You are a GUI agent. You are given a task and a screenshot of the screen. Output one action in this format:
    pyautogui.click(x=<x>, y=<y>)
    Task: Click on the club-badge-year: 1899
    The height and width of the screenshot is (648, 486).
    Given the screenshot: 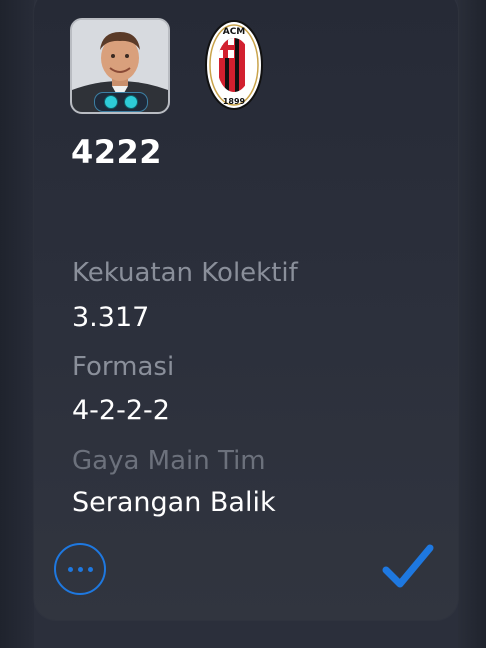 What is the action you would take?
    pyautogui.click(x=234, y=101)
    